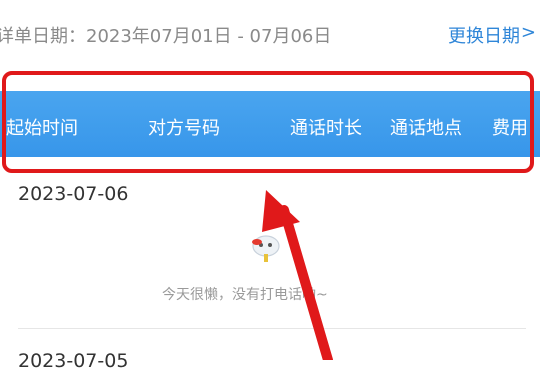  I want to click on chevron-right-icon: >, so click(528, 32).